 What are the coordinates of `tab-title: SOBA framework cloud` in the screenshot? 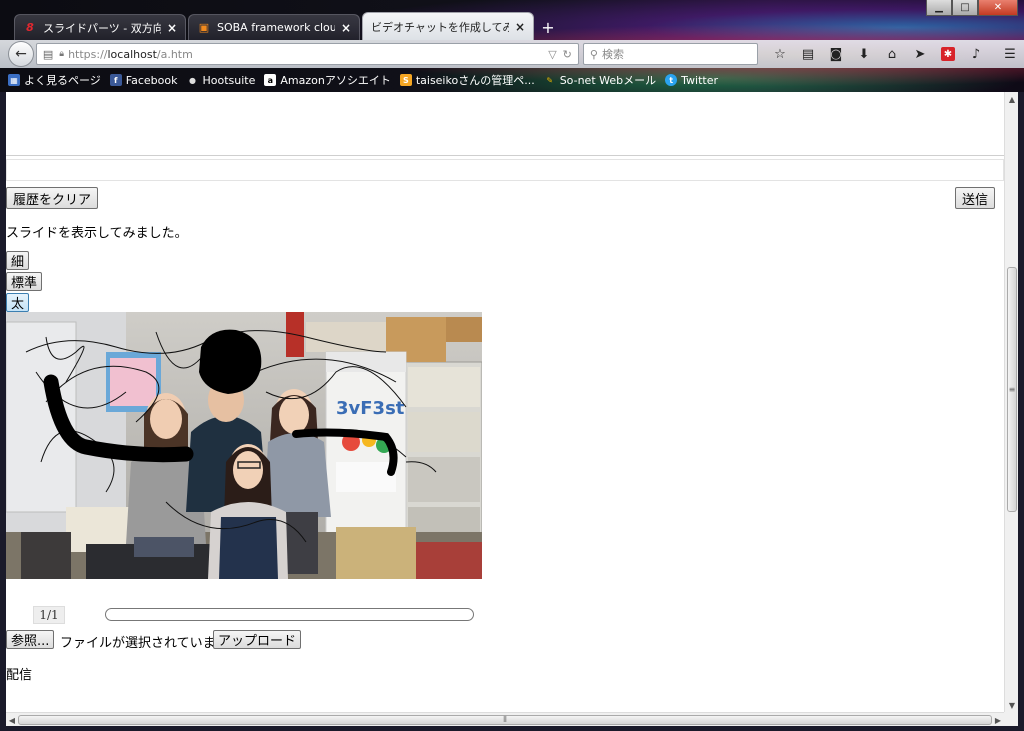 It's located at (276, 27).